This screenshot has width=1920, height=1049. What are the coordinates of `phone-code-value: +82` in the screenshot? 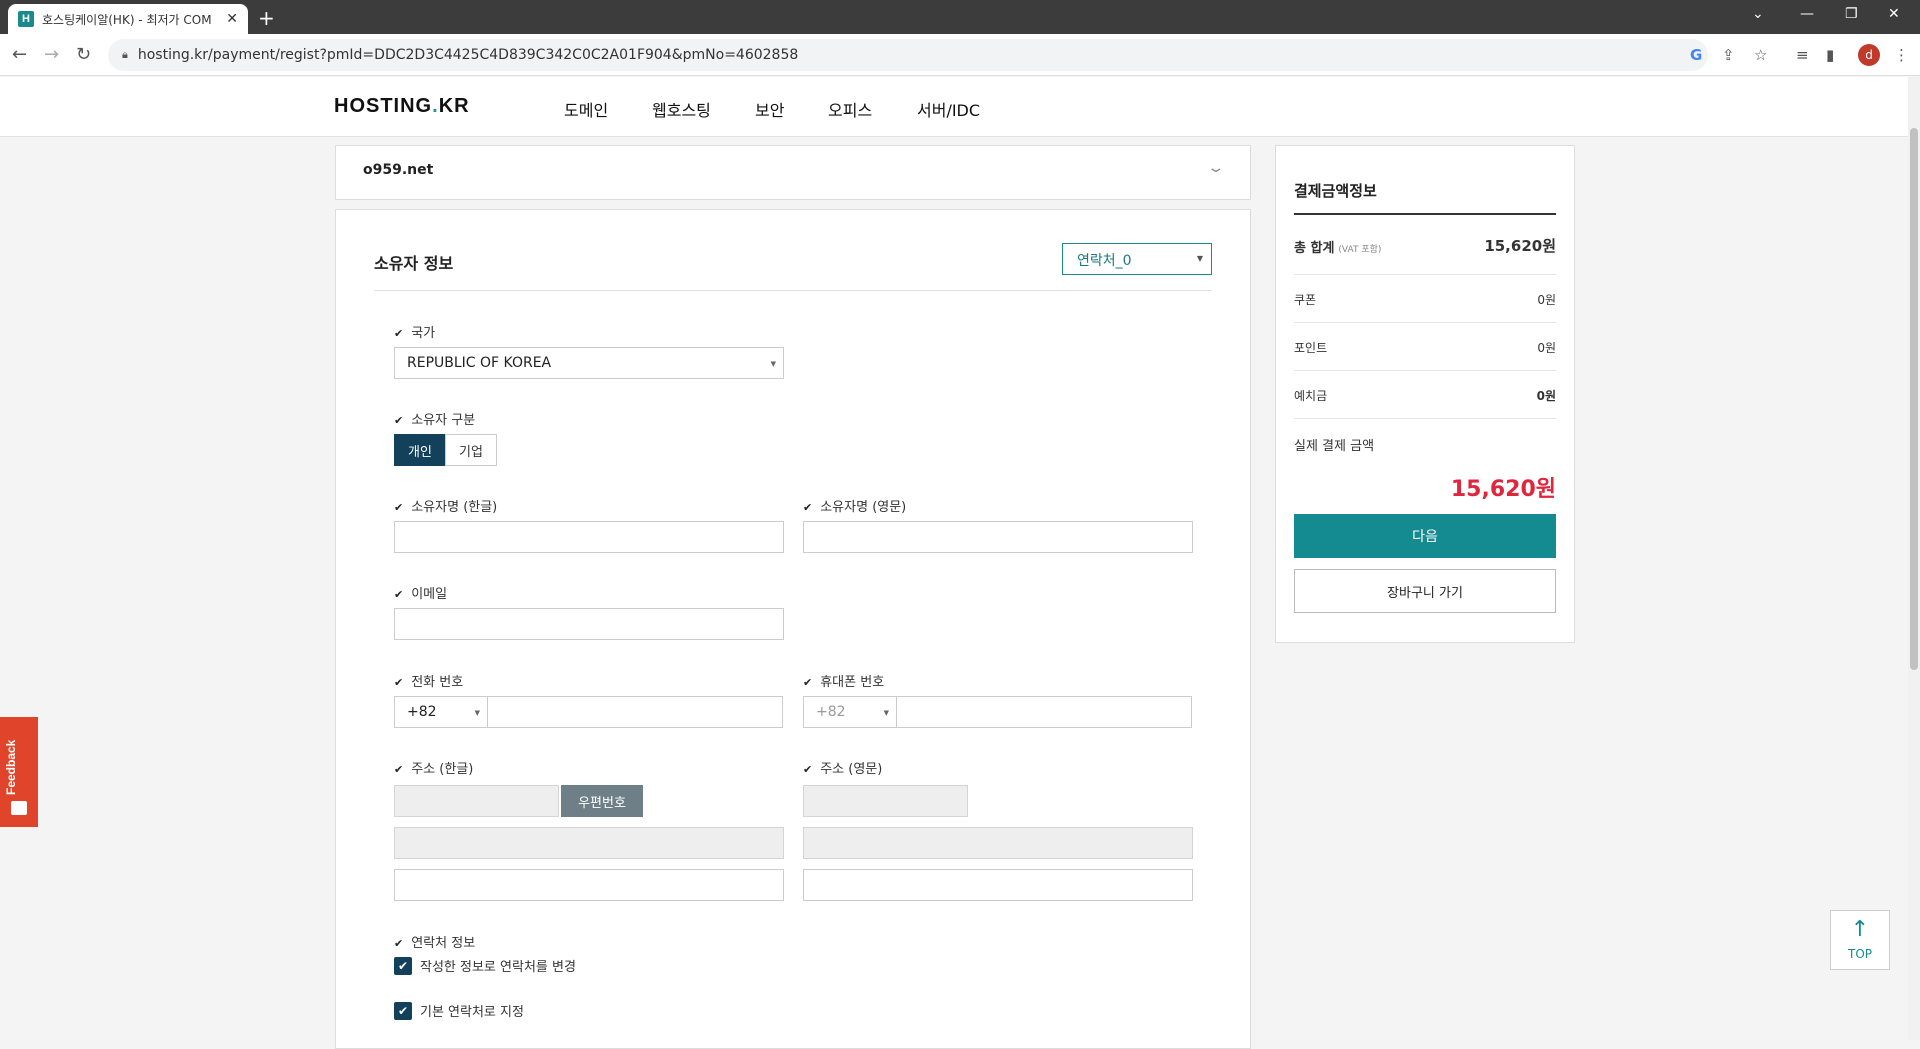 It's located at (422, 712).